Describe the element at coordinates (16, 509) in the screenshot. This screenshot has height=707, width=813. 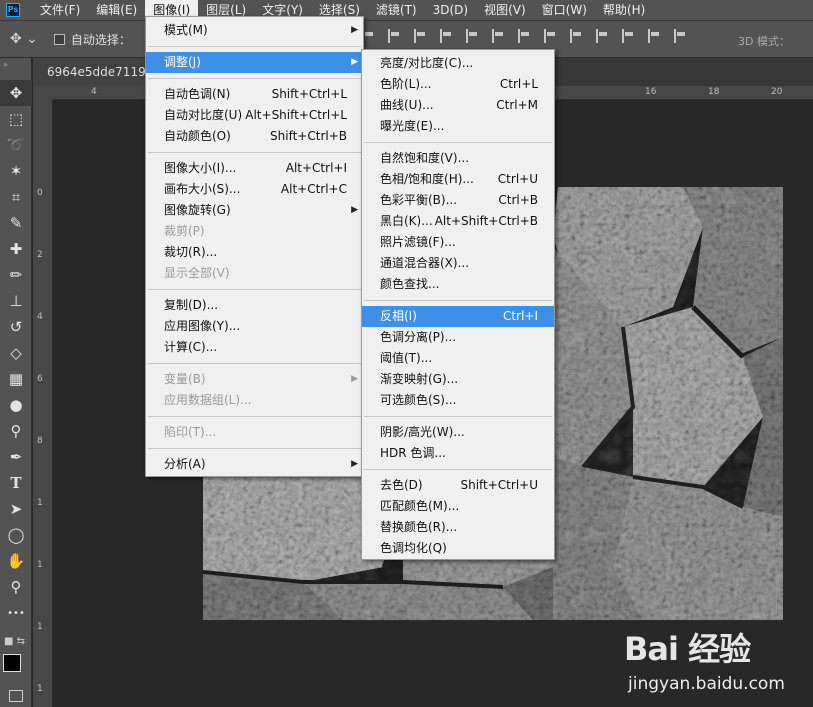
I see `path-select-tool-icon: ➤` at that location.